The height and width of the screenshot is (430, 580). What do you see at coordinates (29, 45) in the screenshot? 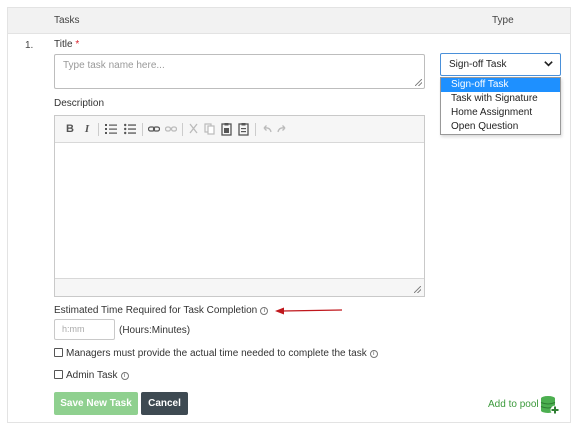
I see `task-number: 1.` at bounding box center [29, 45].